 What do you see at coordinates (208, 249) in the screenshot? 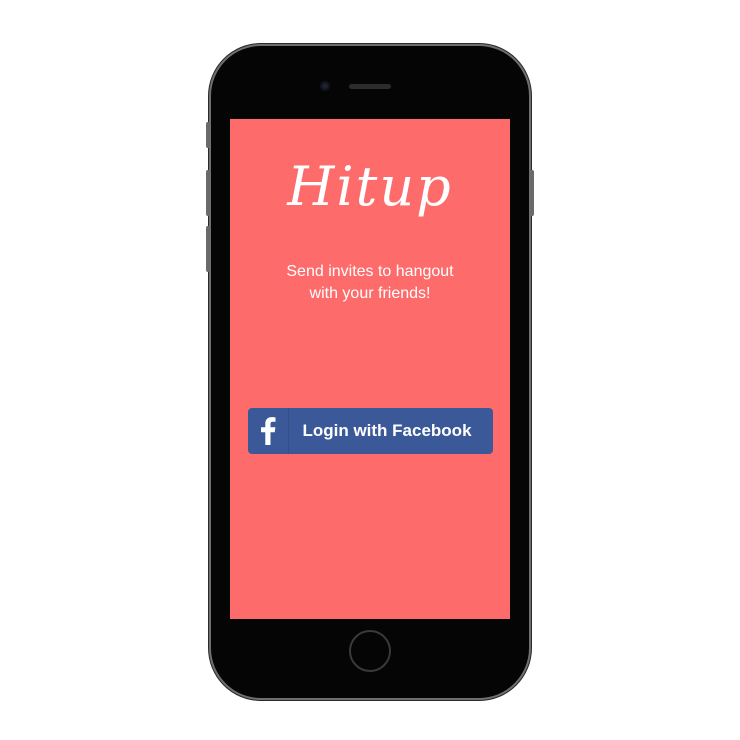
I see `volume-down-button` at bounding box center [208, 249].